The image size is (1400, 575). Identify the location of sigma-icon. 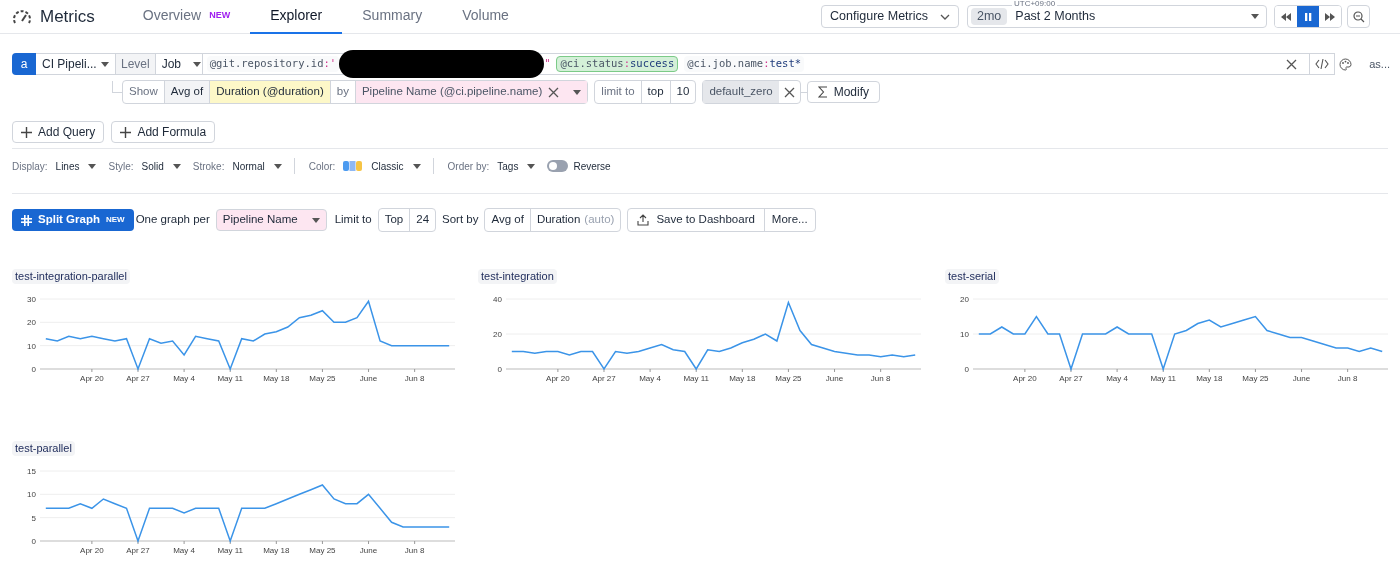
(822, 92).